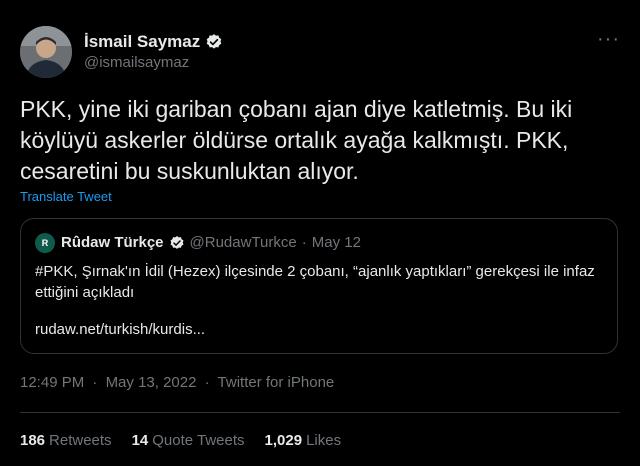  Describe the element at coordinates (52, 382) in the screenshot. I see `tweet-time: 12:49 PM` at that location.